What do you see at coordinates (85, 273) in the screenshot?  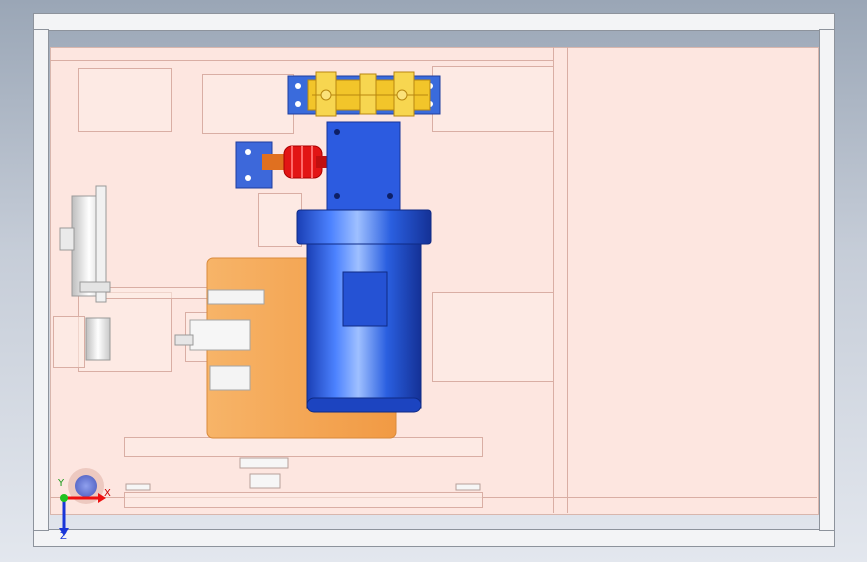 I see `pulley-assembly` at bounding box center [85, 273].